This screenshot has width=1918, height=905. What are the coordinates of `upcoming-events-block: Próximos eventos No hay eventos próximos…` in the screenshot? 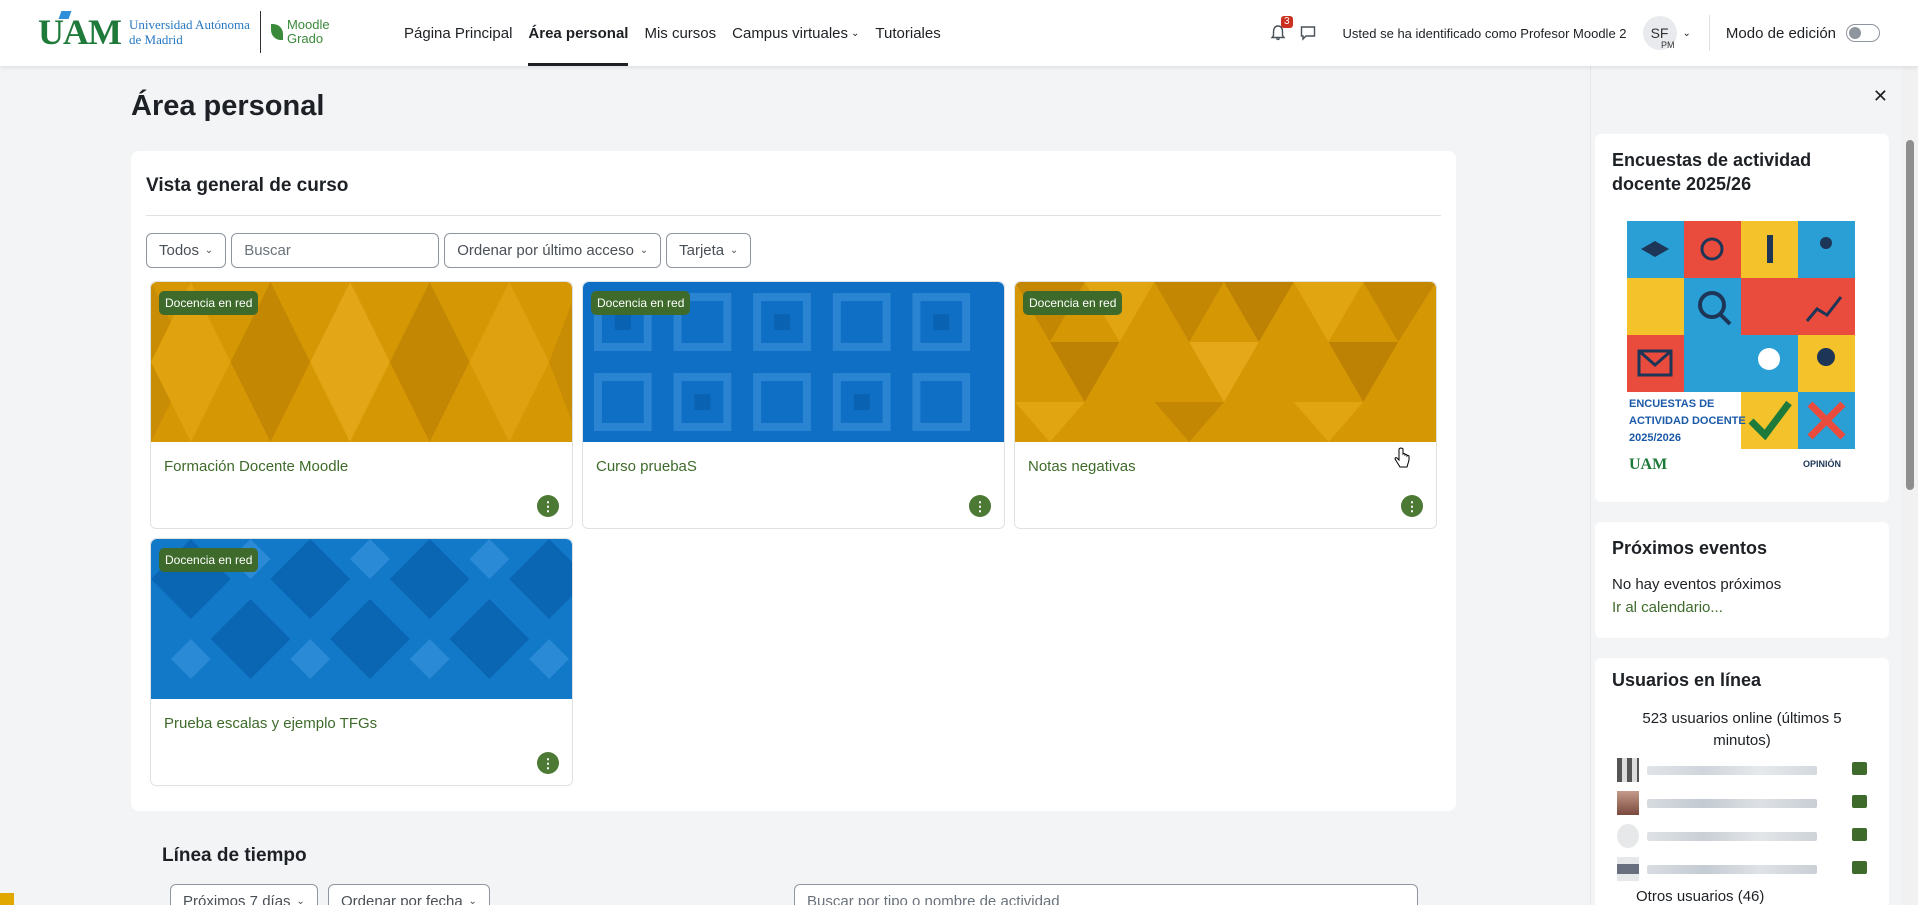 It's located at (1742, 580).